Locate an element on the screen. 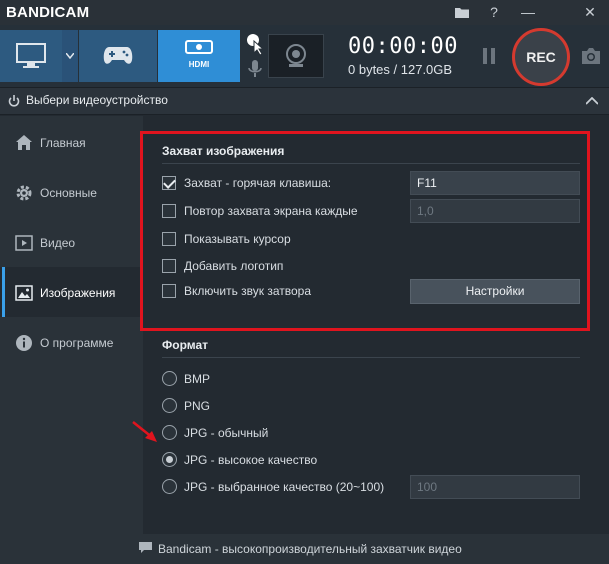 This screenshot has width=609, height=564. record-timer: 00:00:00 is located at coordinates (403, 46).